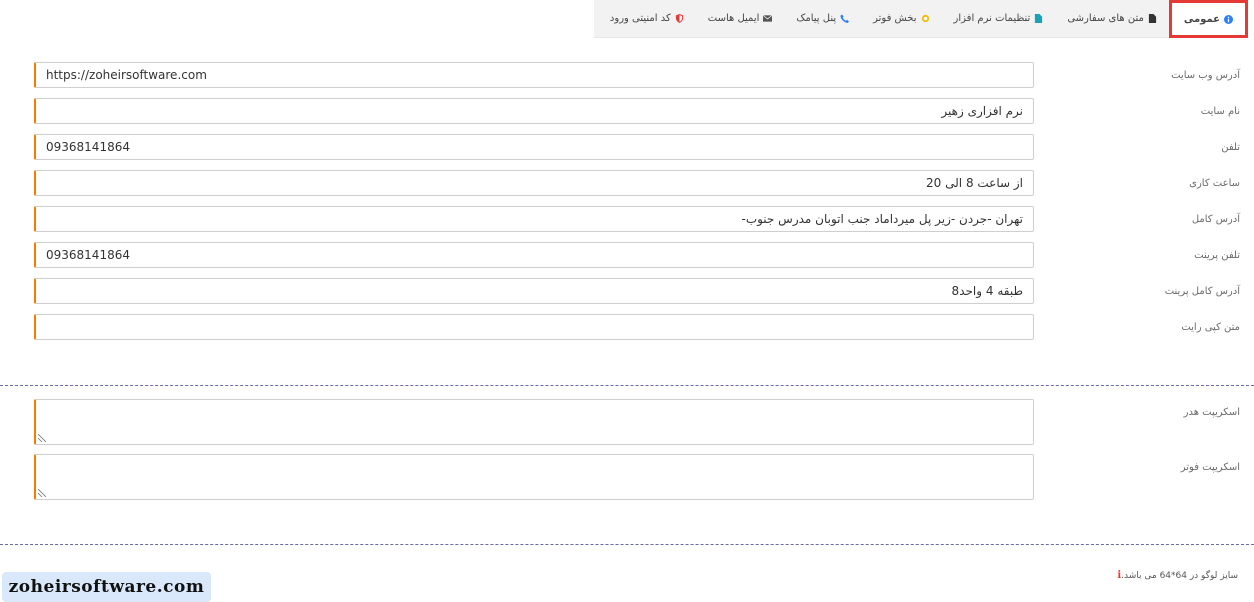 The image size is (1254, 602). I want to click on website-url-label: آدرس وب سایت, so click(1205, 75).